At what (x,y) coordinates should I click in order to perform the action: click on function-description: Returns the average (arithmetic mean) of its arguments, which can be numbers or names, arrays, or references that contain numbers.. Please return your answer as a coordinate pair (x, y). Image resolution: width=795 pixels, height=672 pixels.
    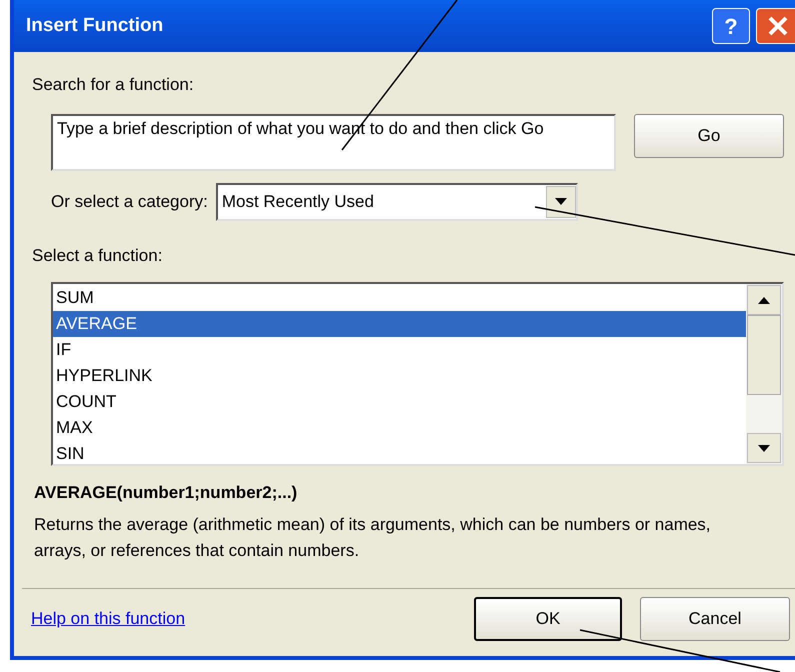
    Looking at the image, I should click on (373, 538).